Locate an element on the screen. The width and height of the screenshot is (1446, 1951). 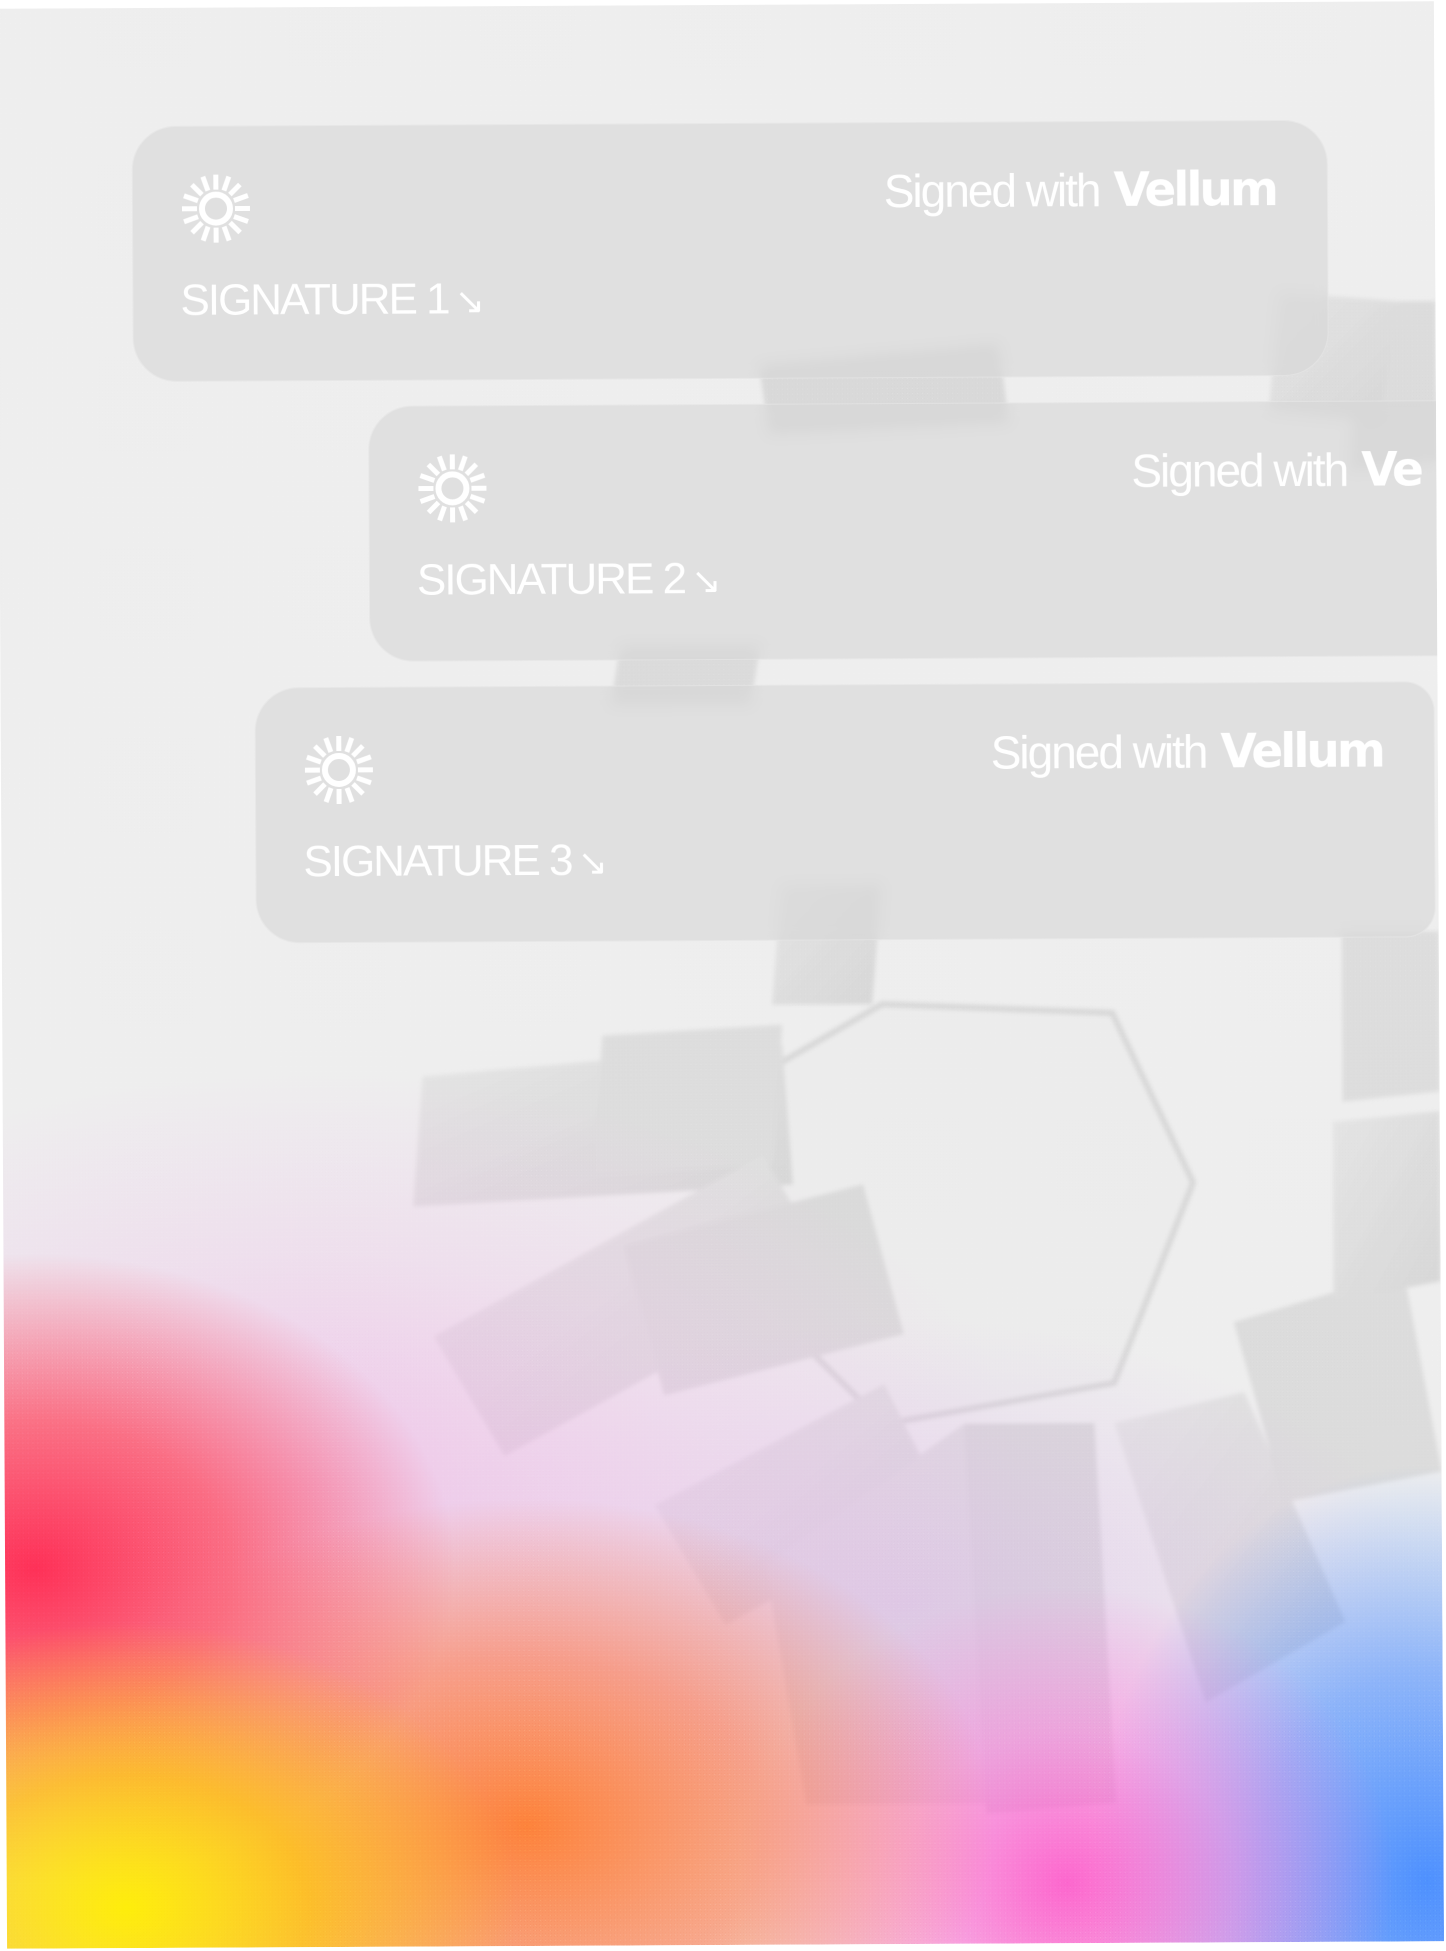
signature-card-1: Signed with Vellum SIGNATURE 1 ↘ is located at coordinates (730, 251).